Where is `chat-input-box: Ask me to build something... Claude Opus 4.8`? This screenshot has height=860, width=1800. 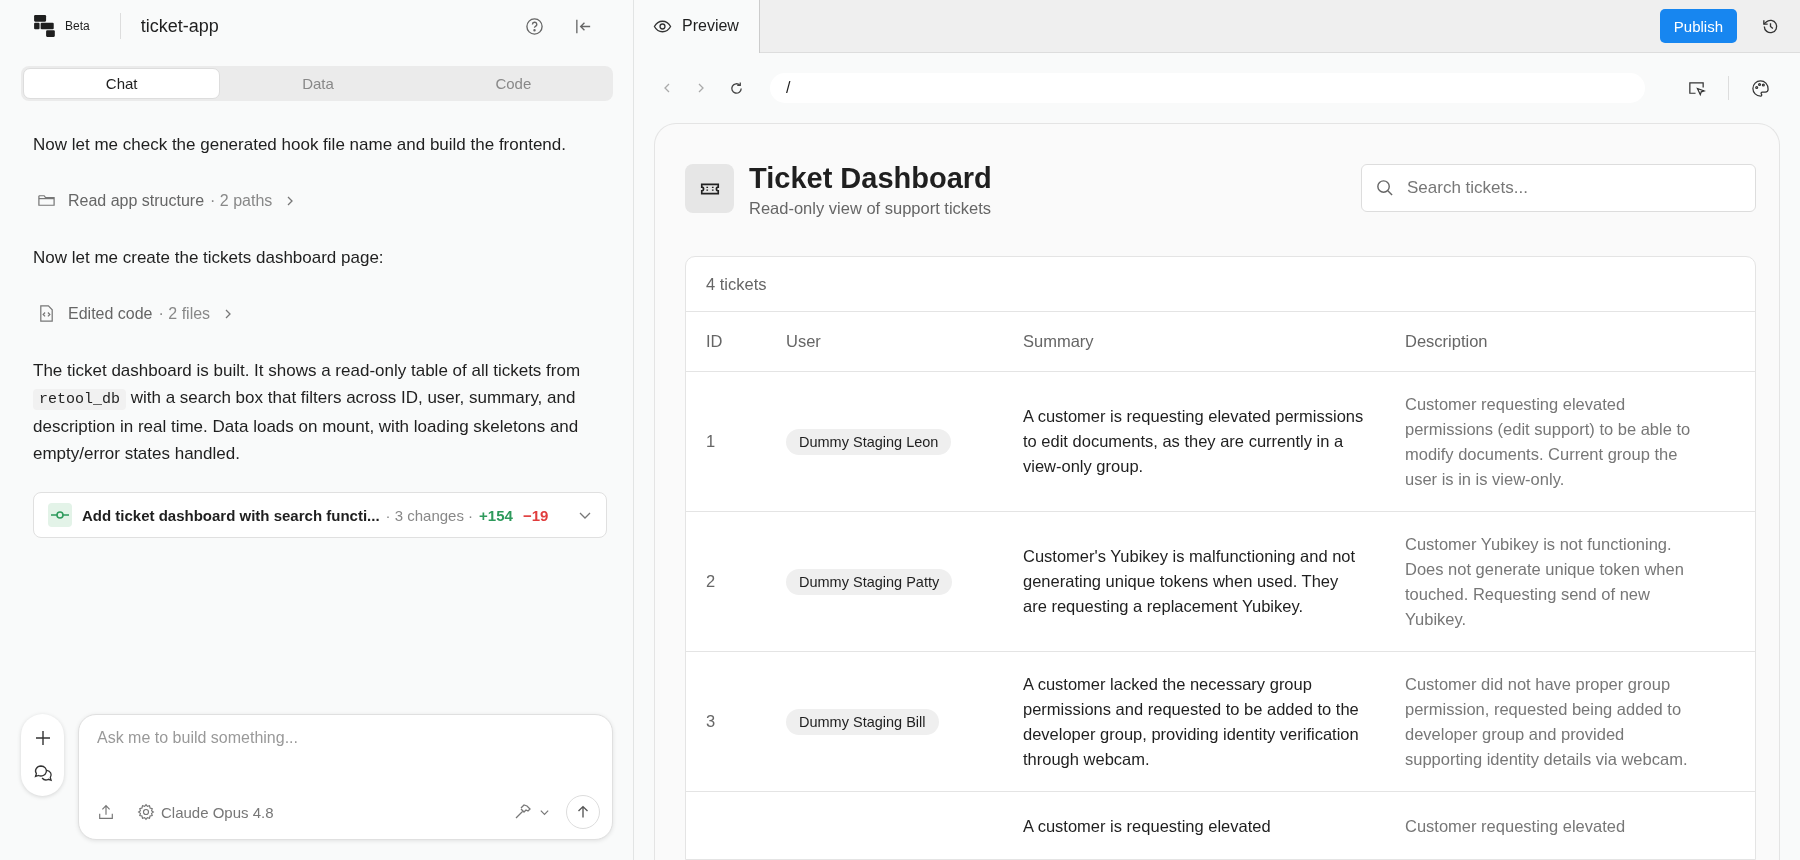
chat-input-box: Ask me to build something... Claude Opus 4.8 is located at coordinates (345, 777).